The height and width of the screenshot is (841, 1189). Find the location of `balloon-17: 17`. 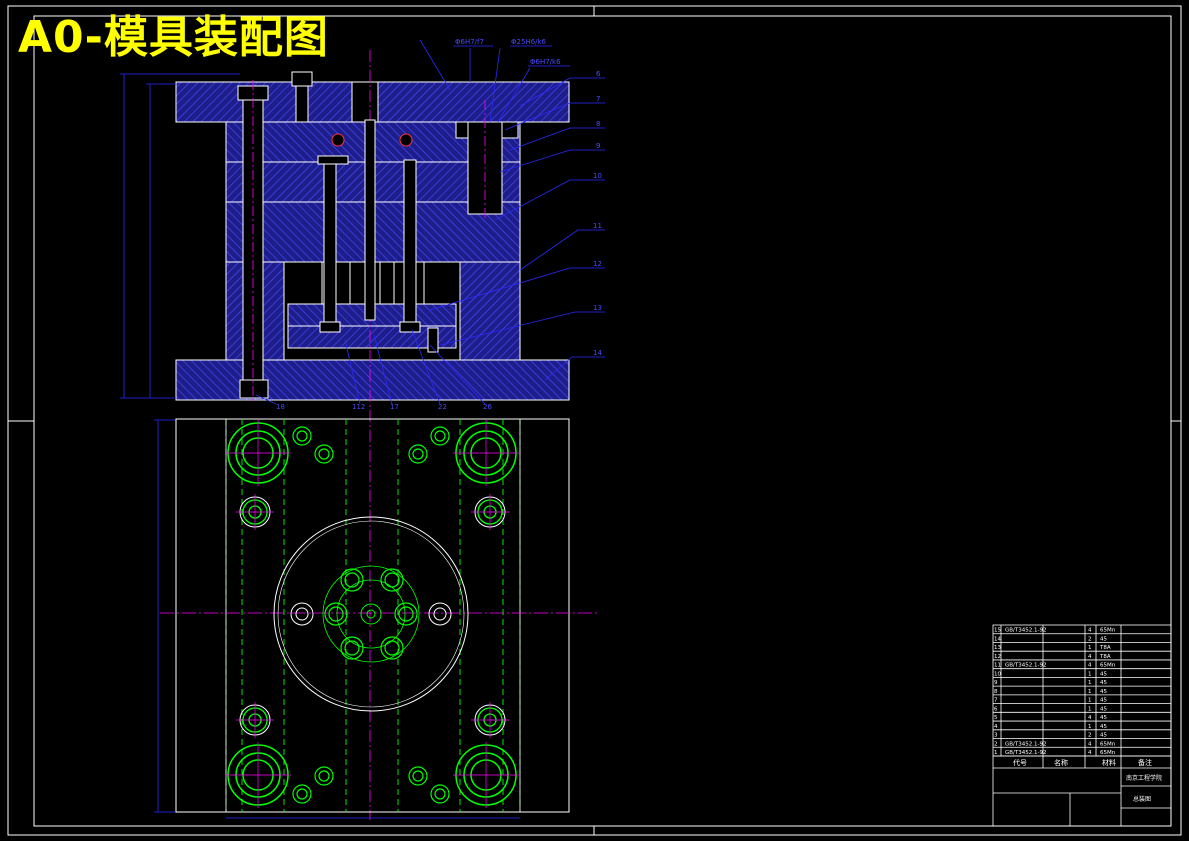

balloon-17: 17 is located at coordinates (394, 407).